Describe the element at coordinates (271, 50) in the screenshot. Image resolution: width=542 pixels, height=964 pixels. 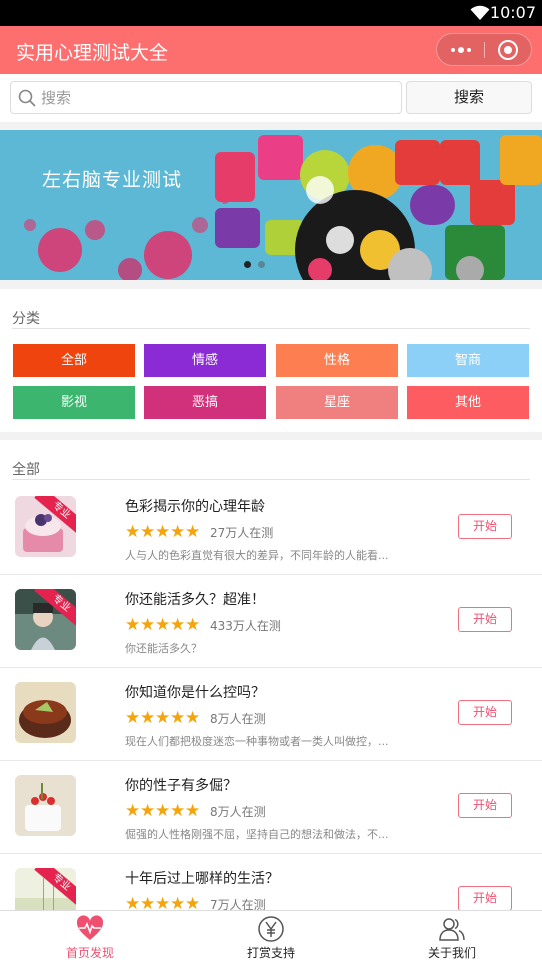
I see `nav-bar: 实用心理测试大全` at that location.